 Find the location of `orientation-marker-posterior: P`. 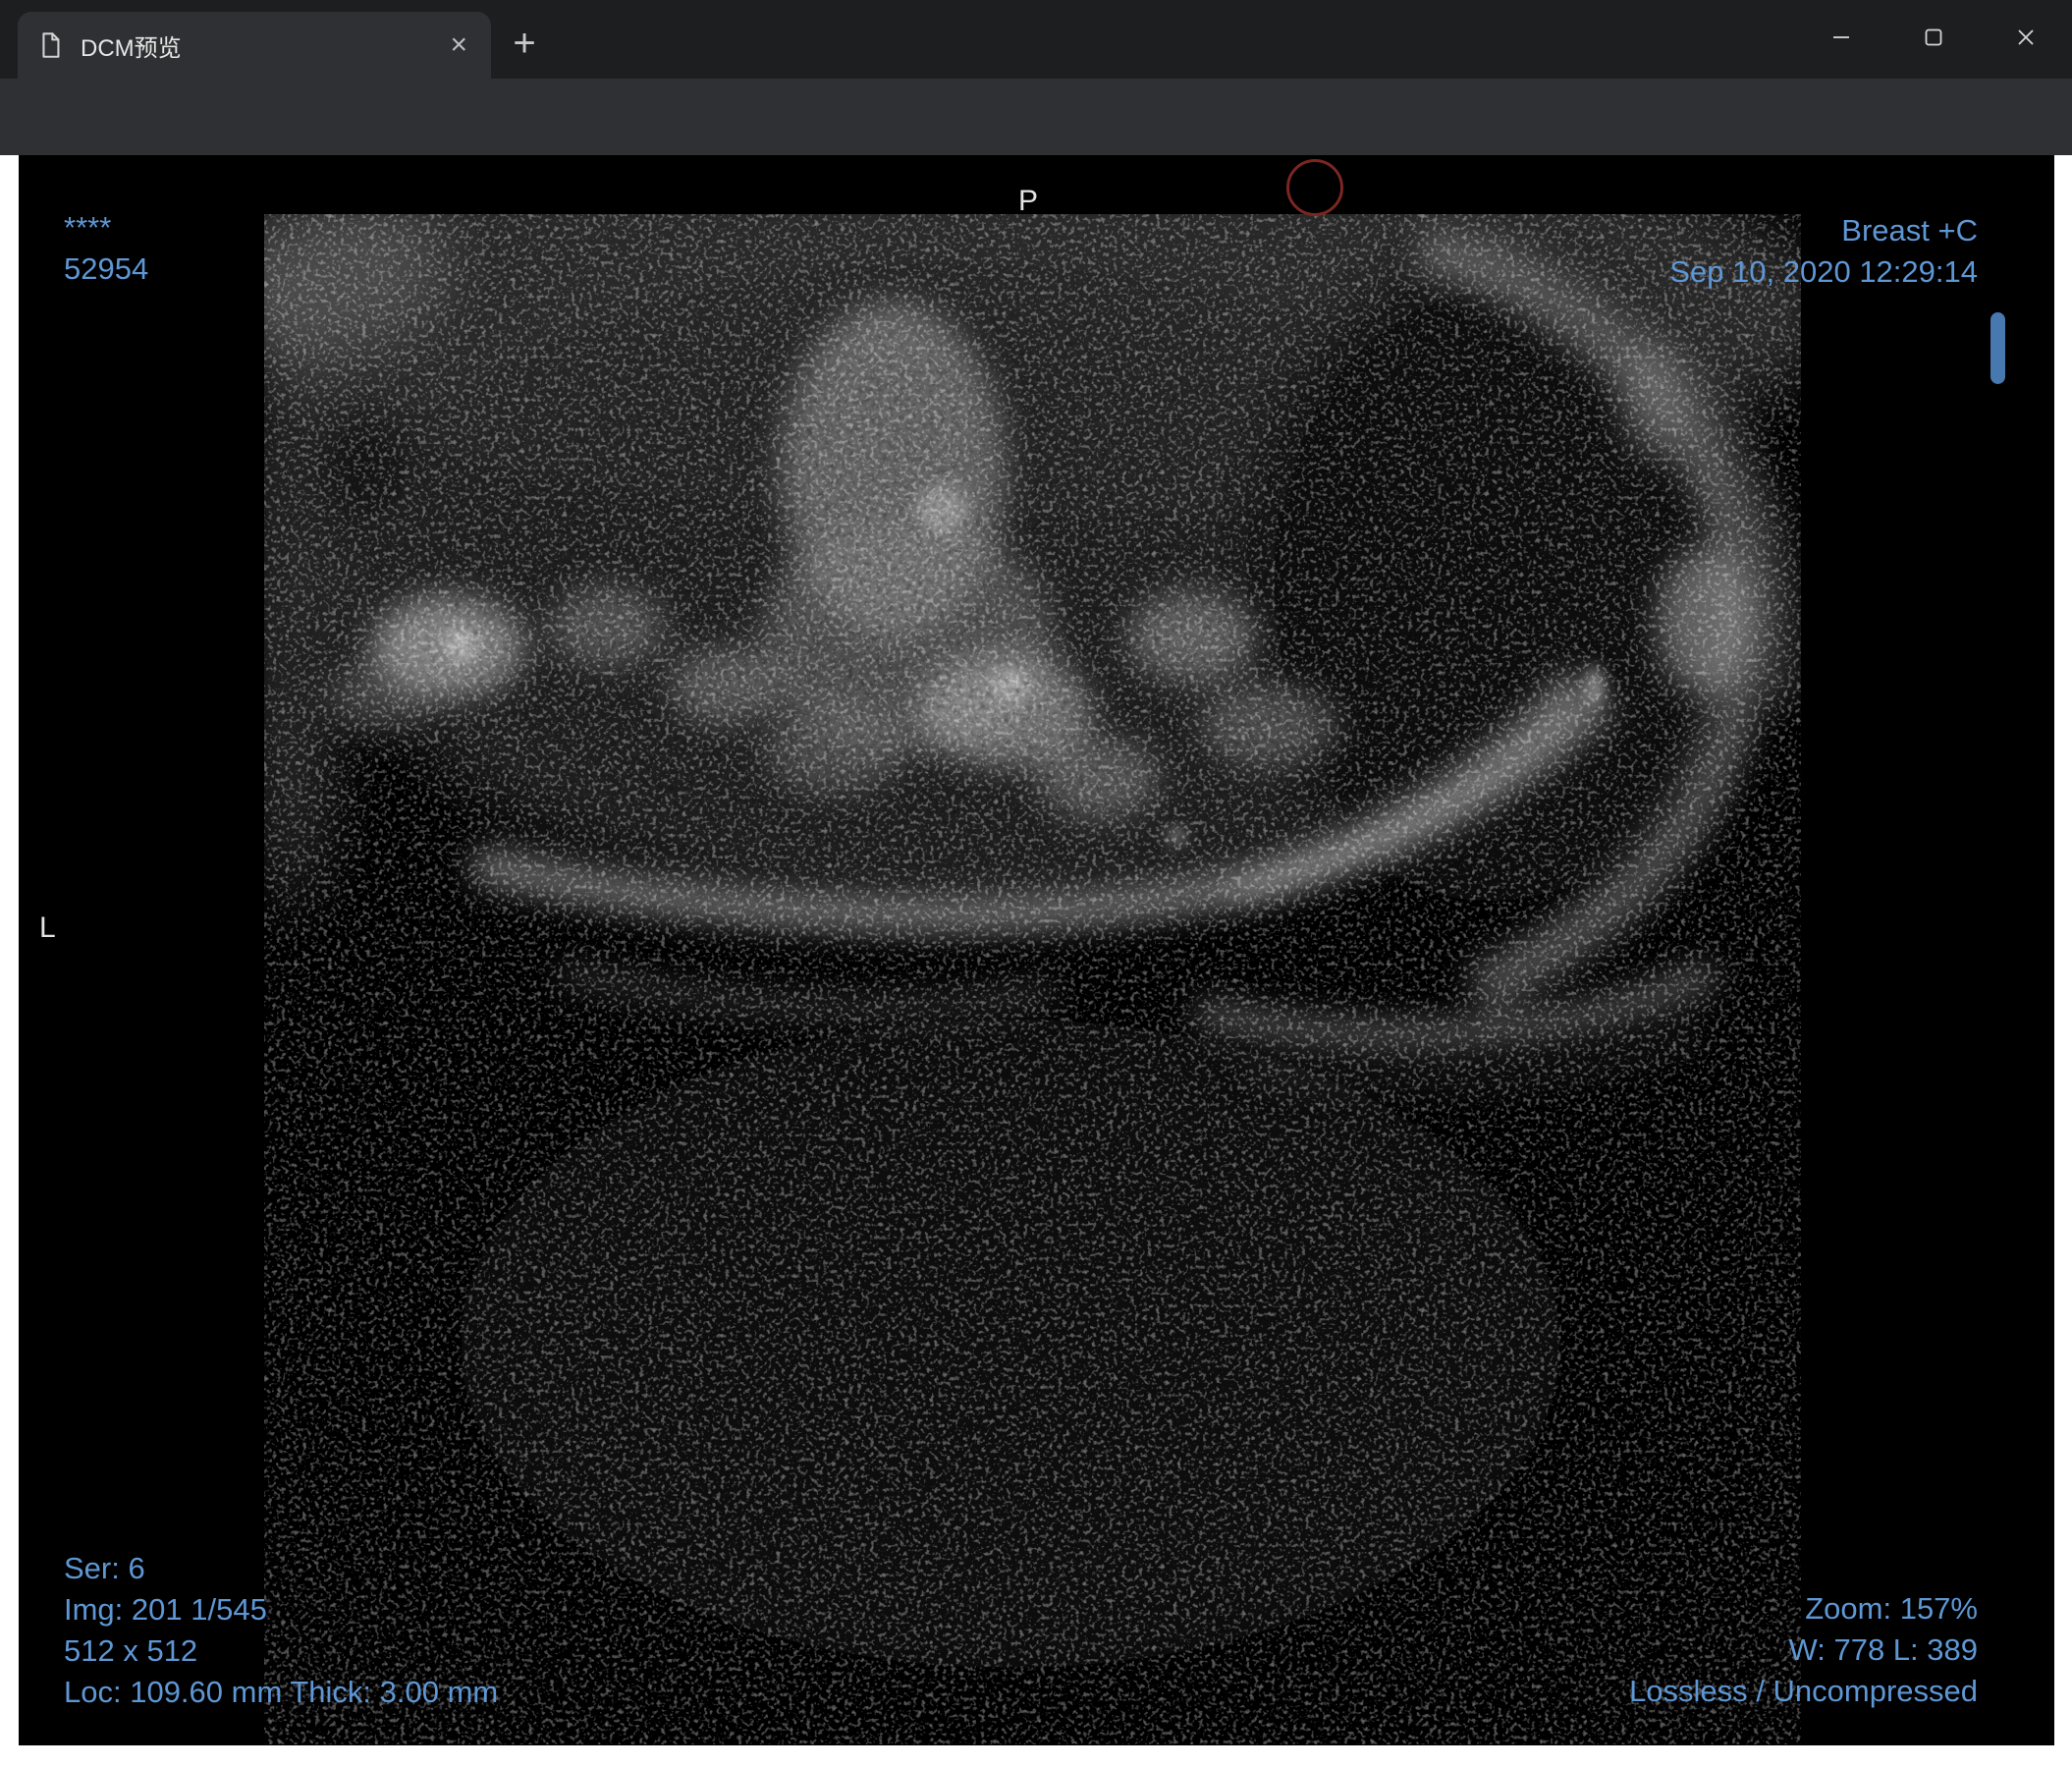

orientation-marker-posterior: P is located at coordinates (1028, 201).